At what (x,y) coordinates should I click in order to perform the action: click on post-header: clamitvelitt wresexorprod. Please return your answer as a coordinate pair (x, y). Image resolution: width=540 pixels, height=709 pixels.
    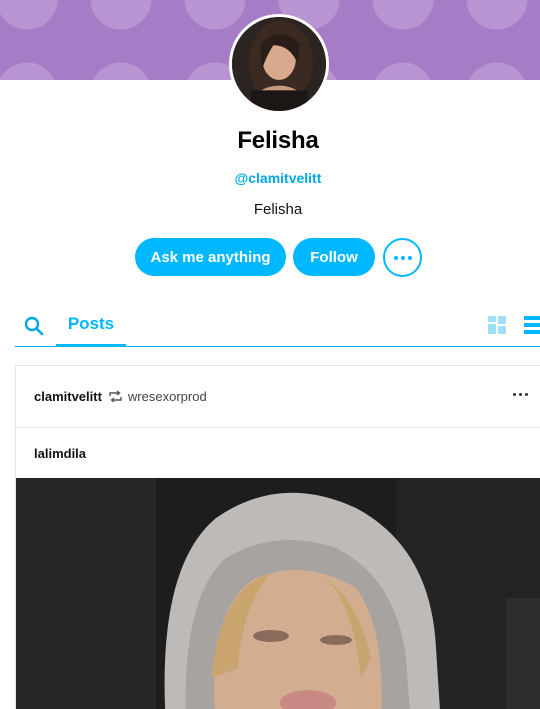
    Looking at the image, I should click on (278, 397).